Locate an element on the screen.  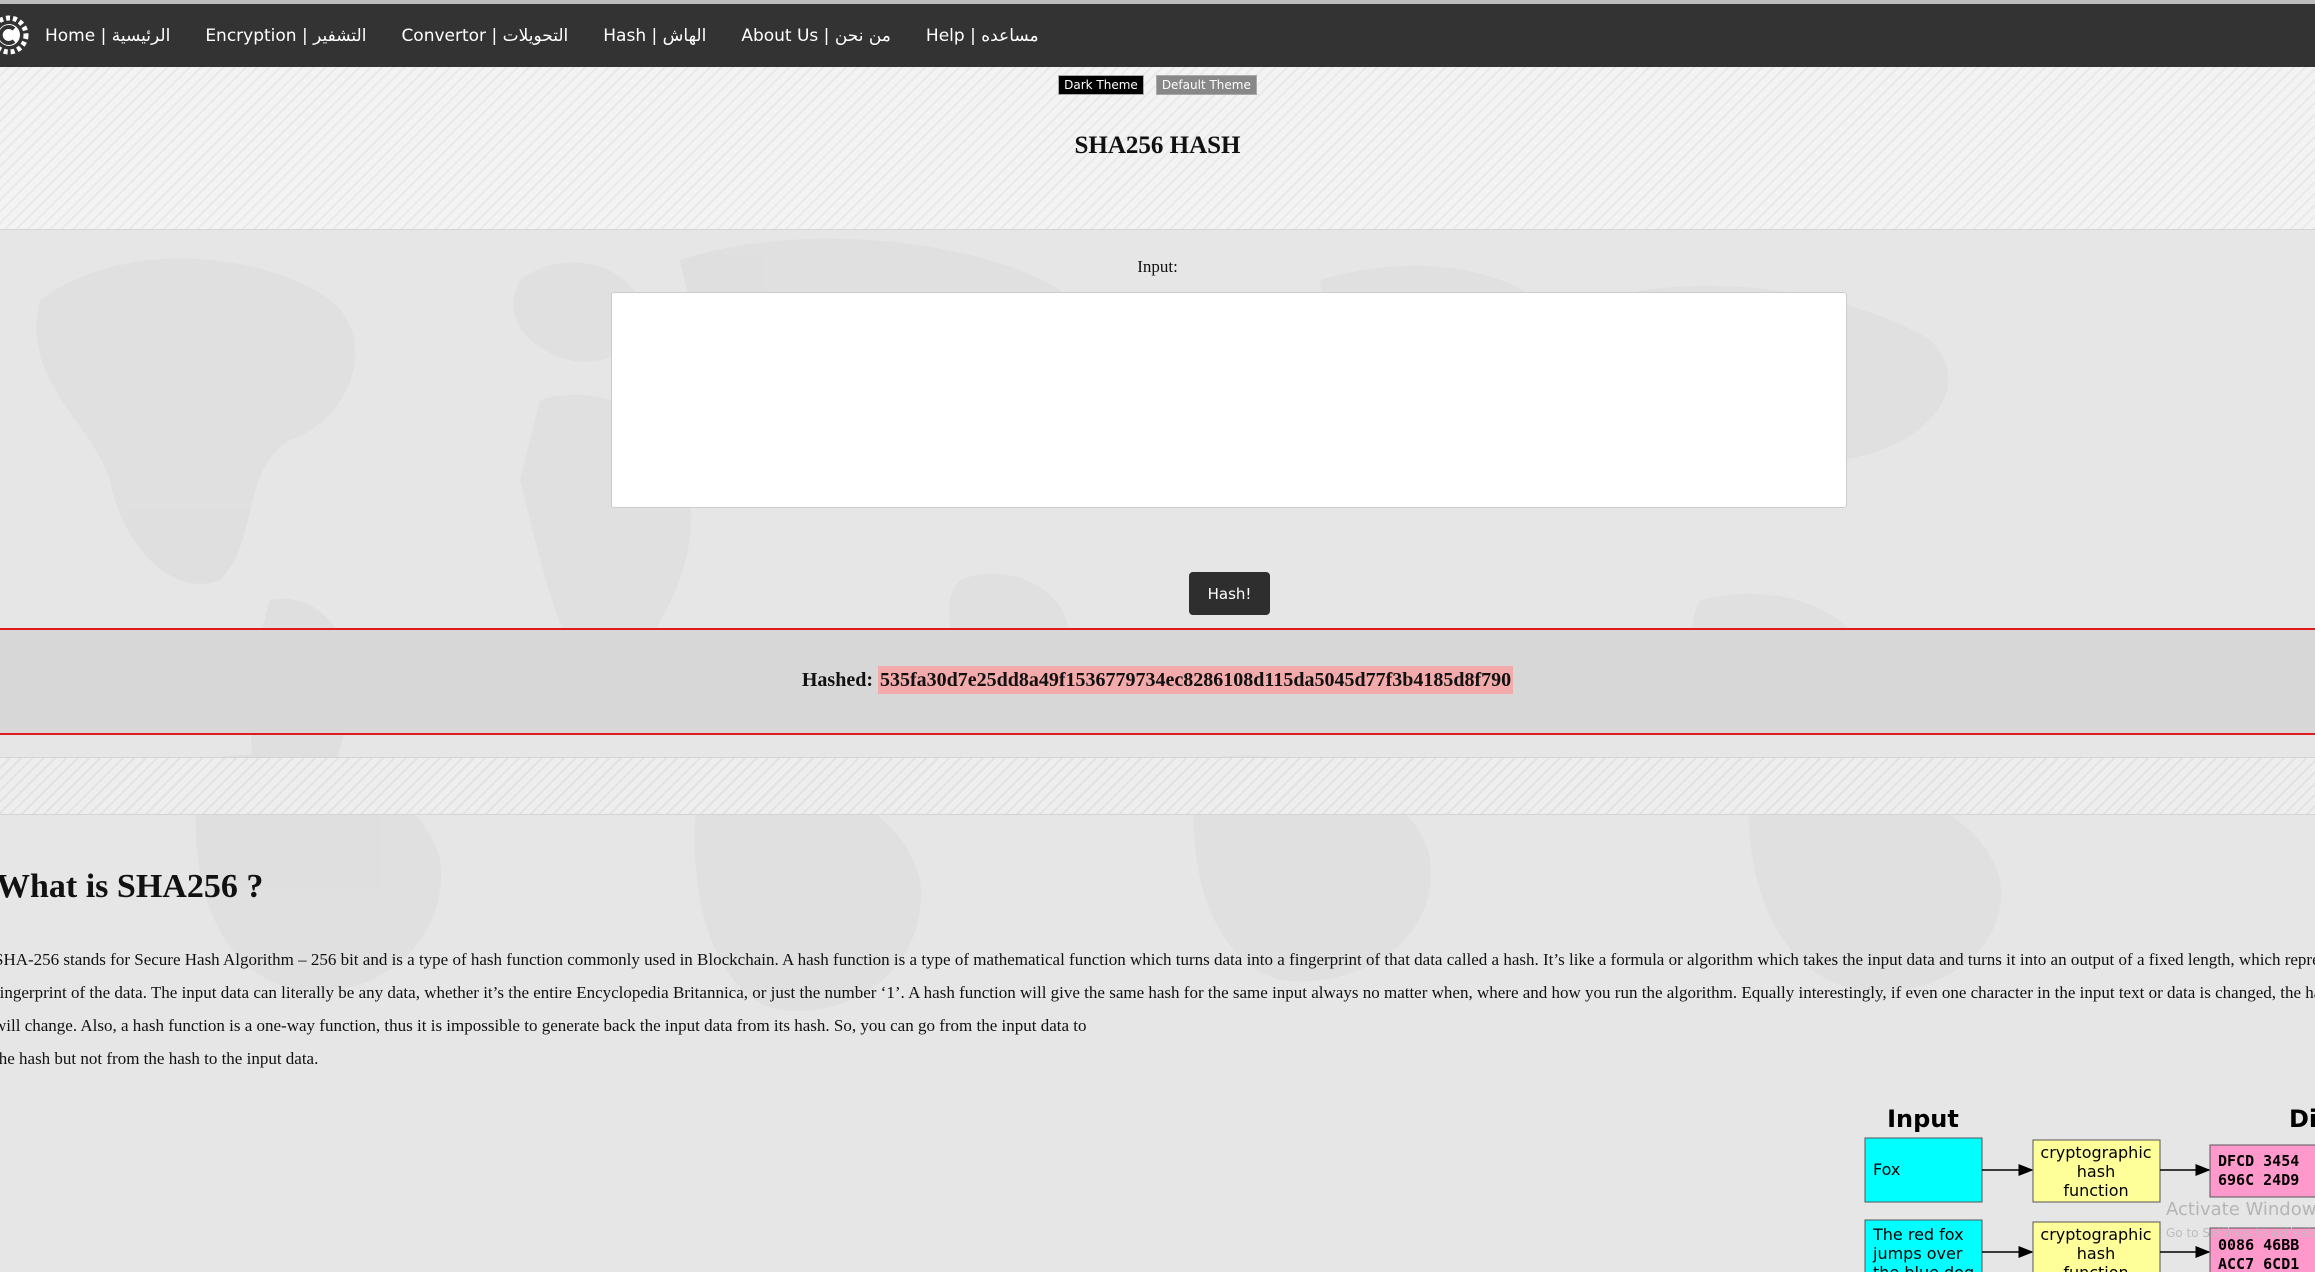
gear-logo-icon is located at coordinates (15, 35).